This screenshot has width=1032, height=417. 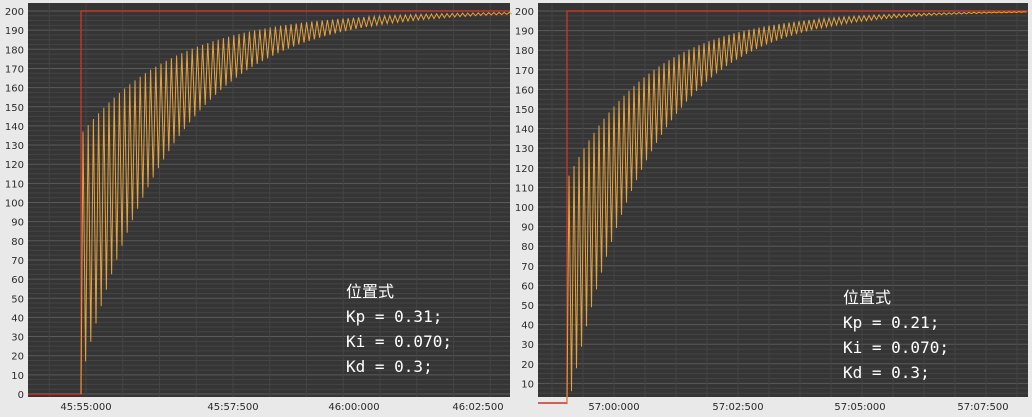 I want to click on annotation-text: Kp = 0.21;, so click(x=891, y=322).